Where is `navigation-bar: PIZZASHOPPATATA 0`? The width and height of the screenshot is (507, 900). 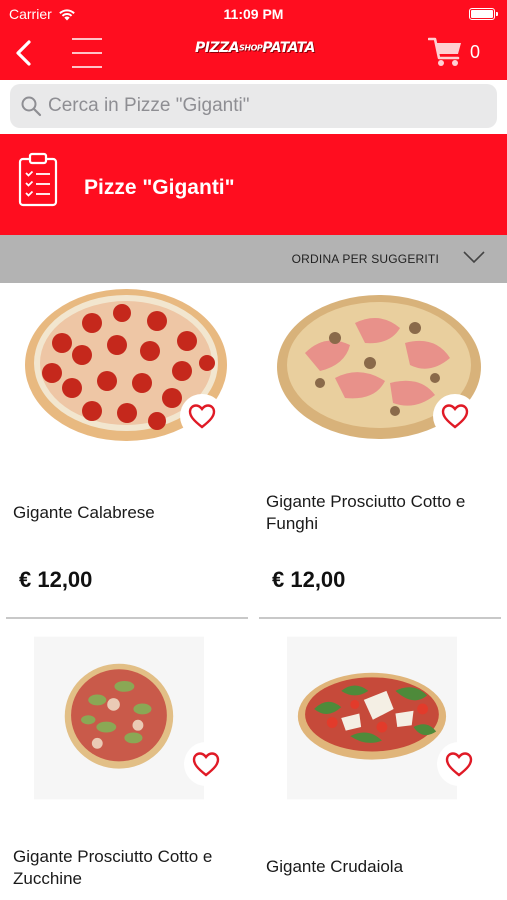 navigation-bar: PIZZASHOPPATATA 0 is located at coordinates (253, 54).